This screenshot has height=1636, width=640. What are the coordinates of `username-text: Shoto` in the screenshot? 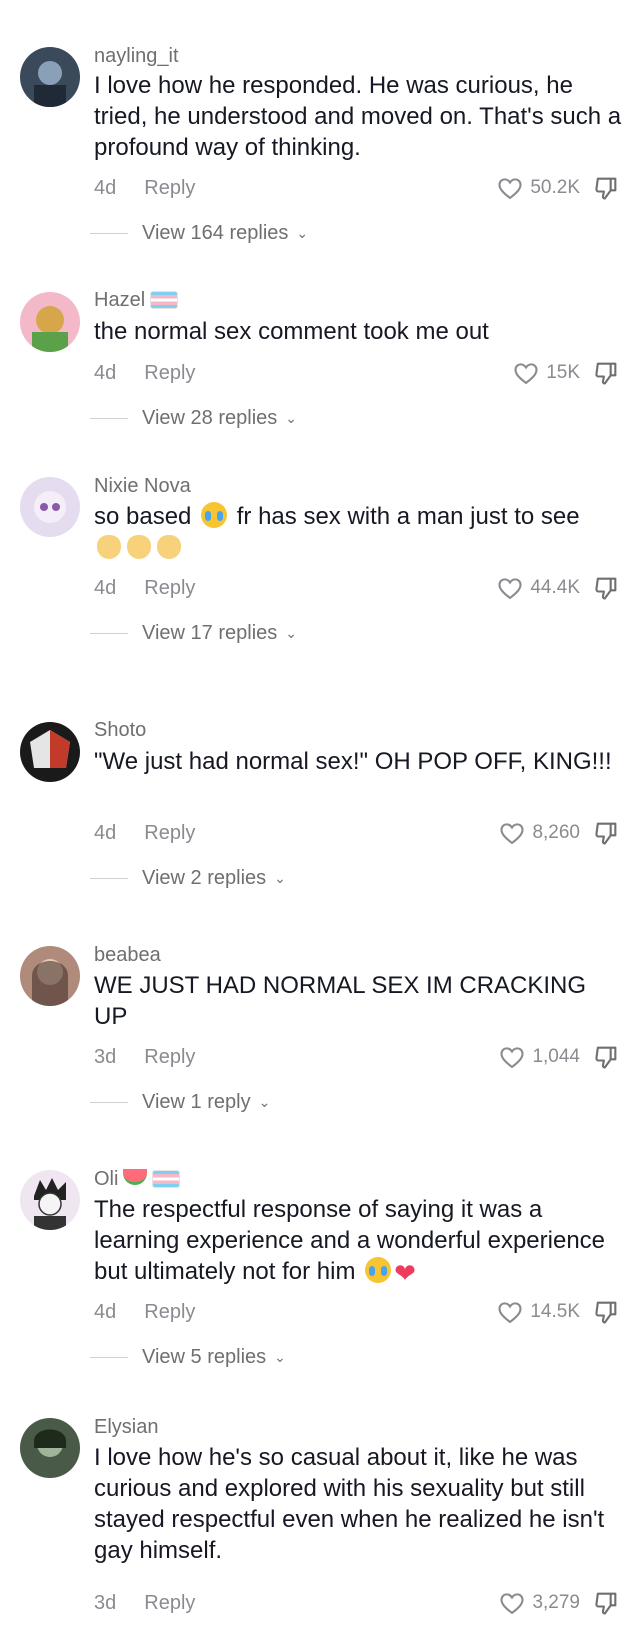 It's located at (120, 730).